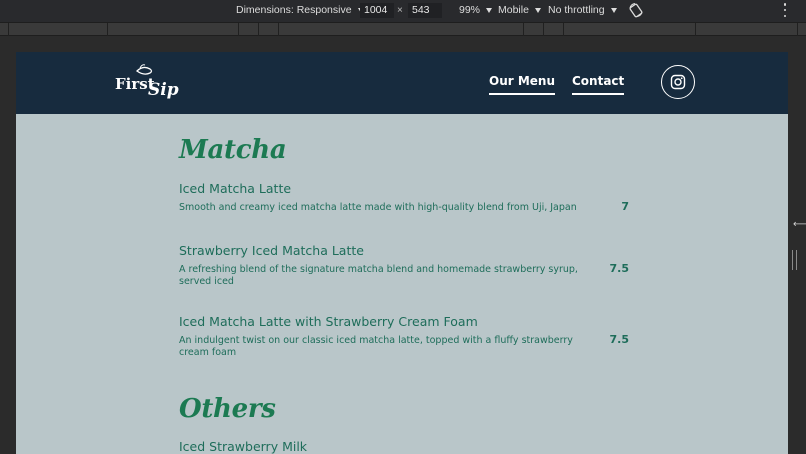 This screenshot has width=806, height=454. I want to click on menu-item: Iced Strawberry Milk, so click(404, 446).